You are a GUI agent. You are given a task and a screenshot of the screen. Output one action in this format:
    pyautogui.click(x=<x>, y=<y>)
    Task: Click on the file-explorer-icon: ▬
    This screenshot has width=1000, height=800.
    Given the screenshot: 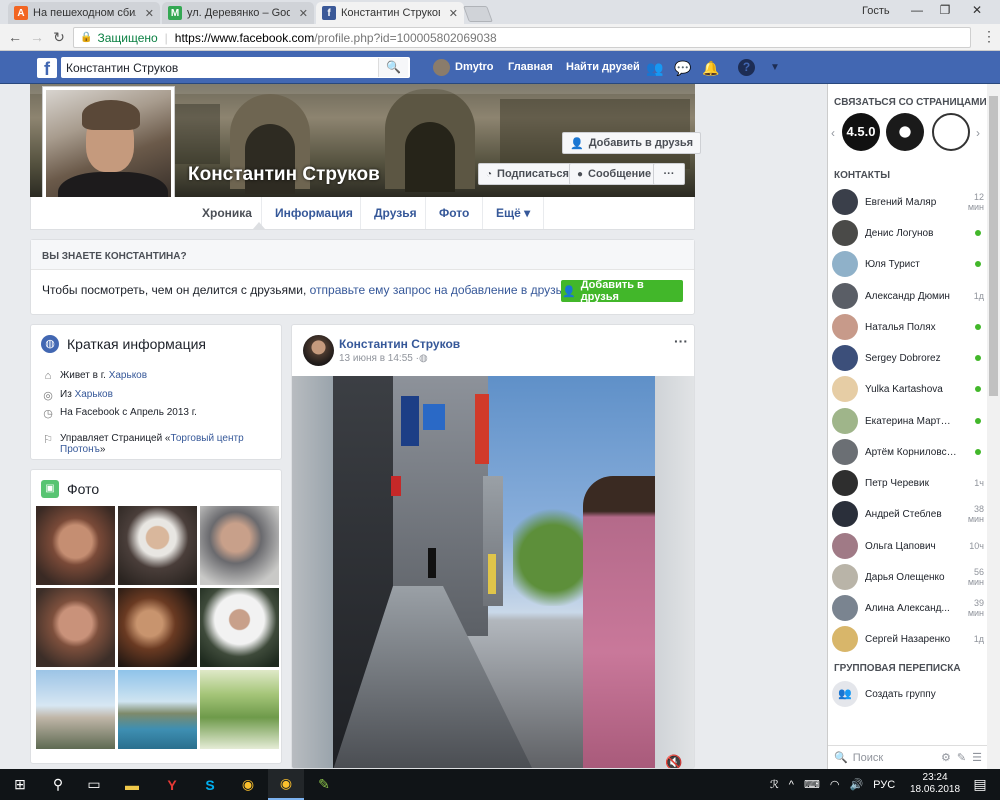 What is the action you would take?
    pyautogui.click(x=132, y=784)
    